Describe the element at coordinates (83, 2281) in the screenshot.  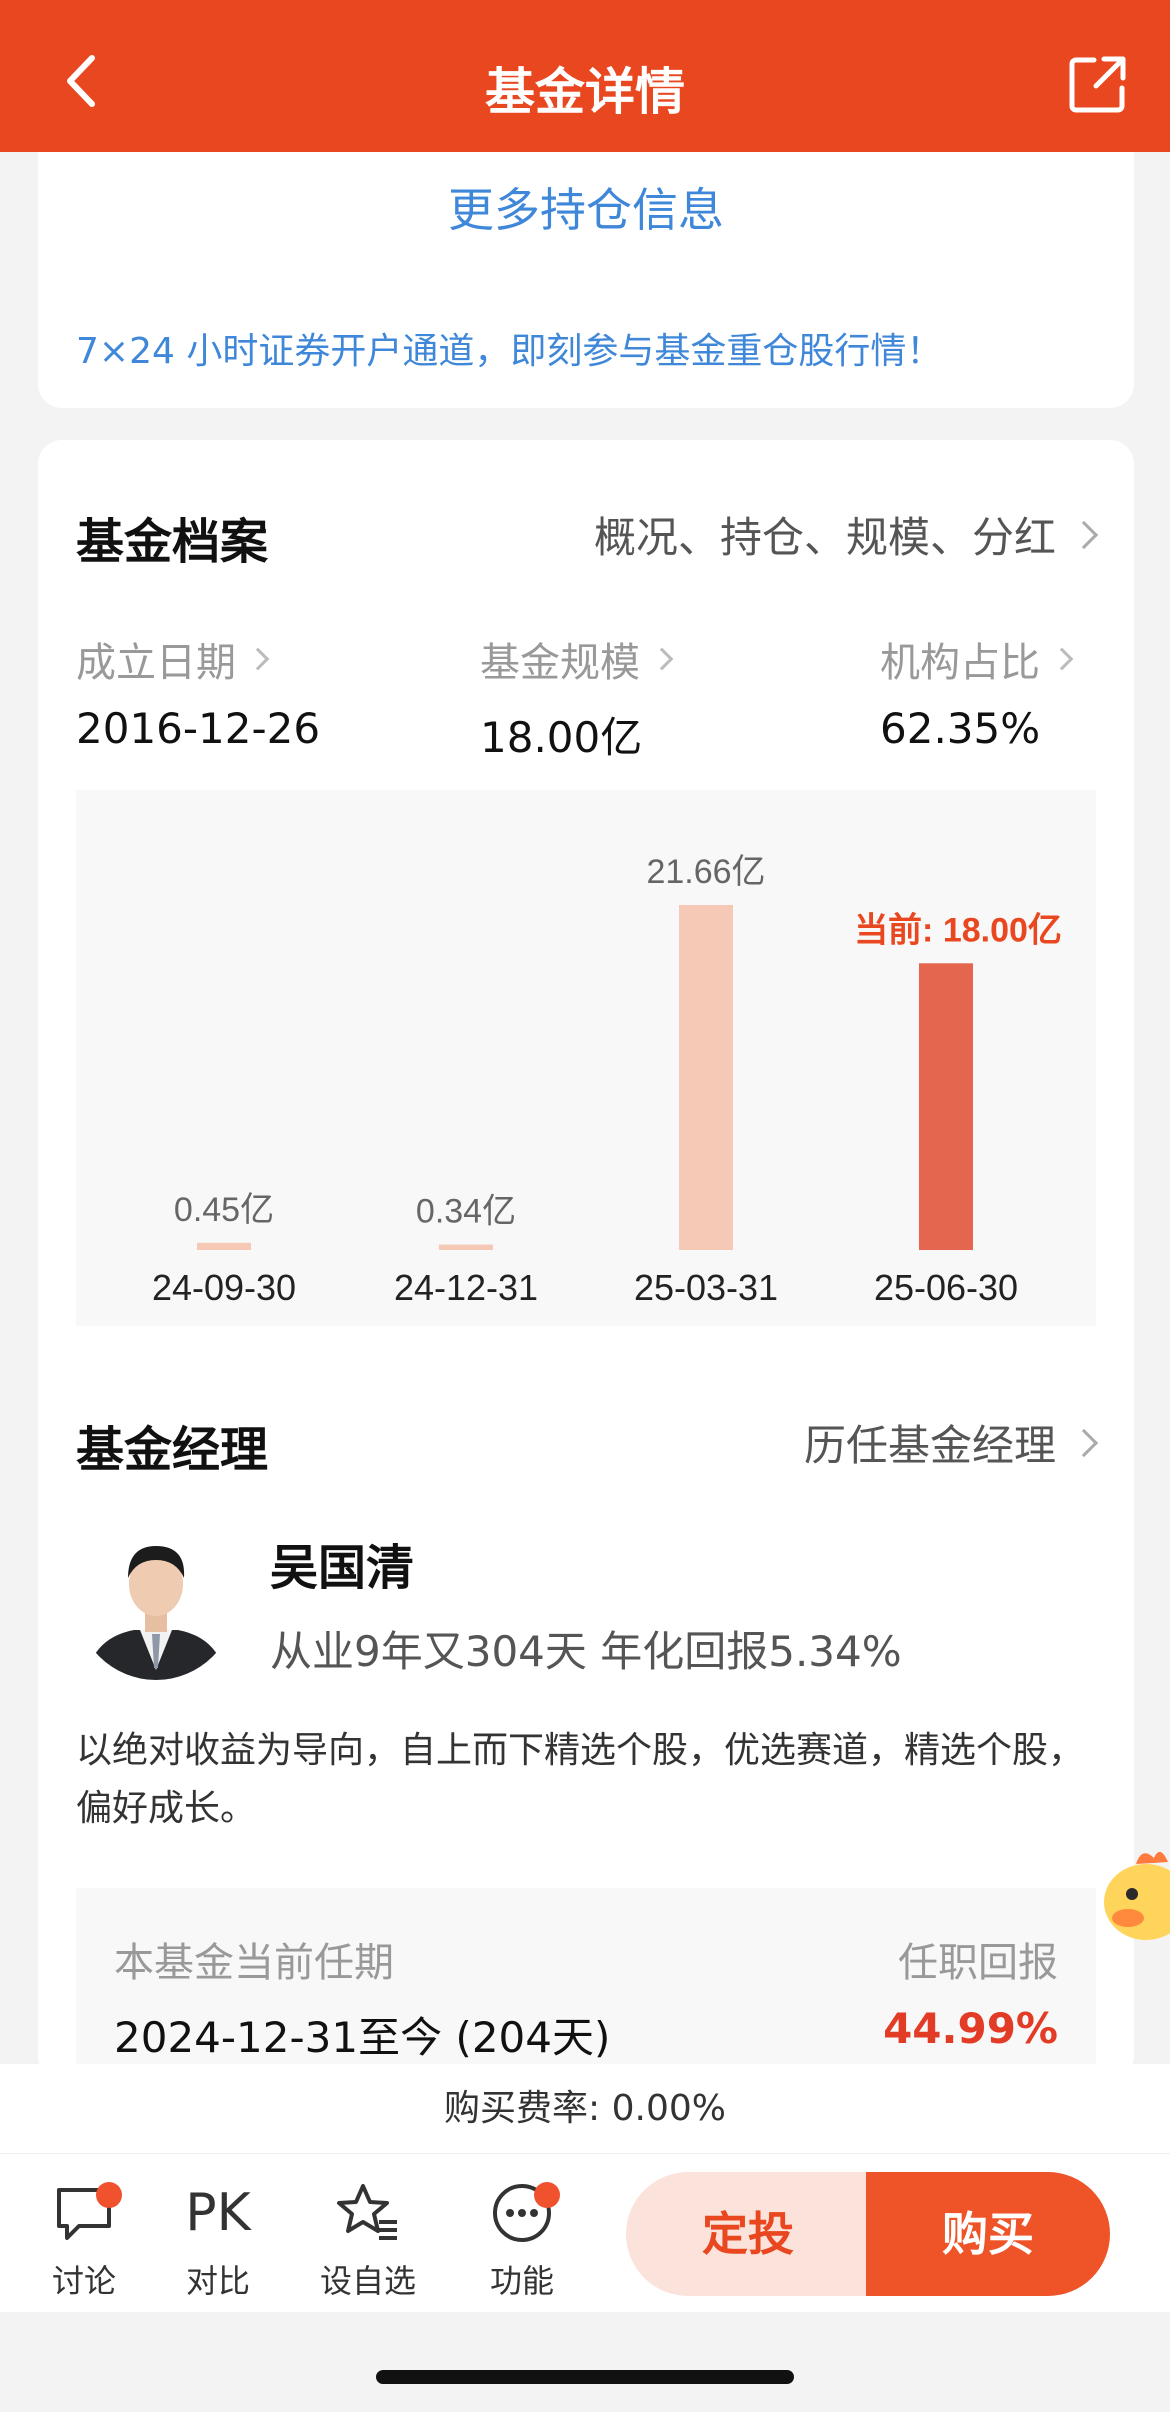
I see `discuss-label: 讨论` at that location.